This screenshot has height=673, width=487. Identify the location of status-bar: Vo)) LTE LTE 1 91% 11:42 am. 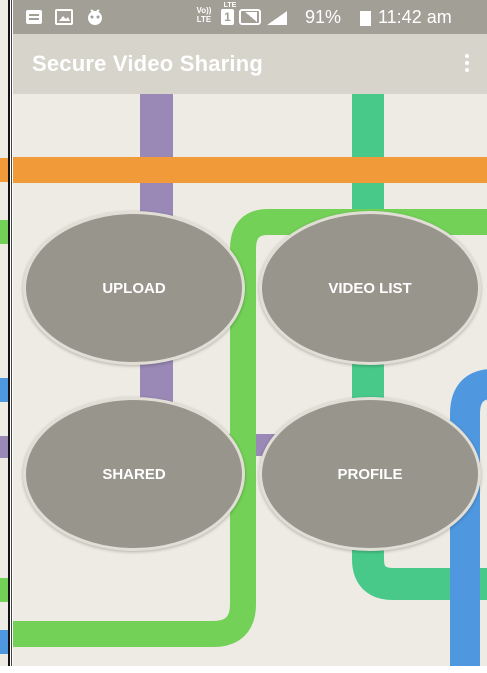
(250, 17).